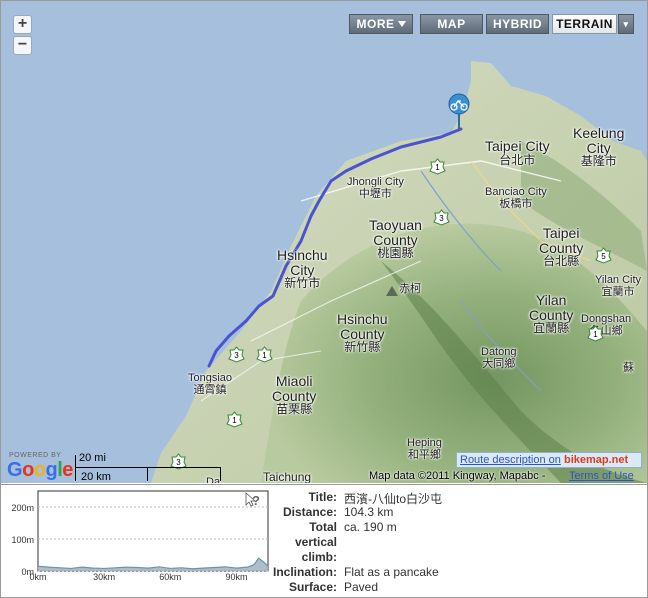 This screenshot has height=598, width=648. I want to click on zoom-out-button: −, so click(22, 45).